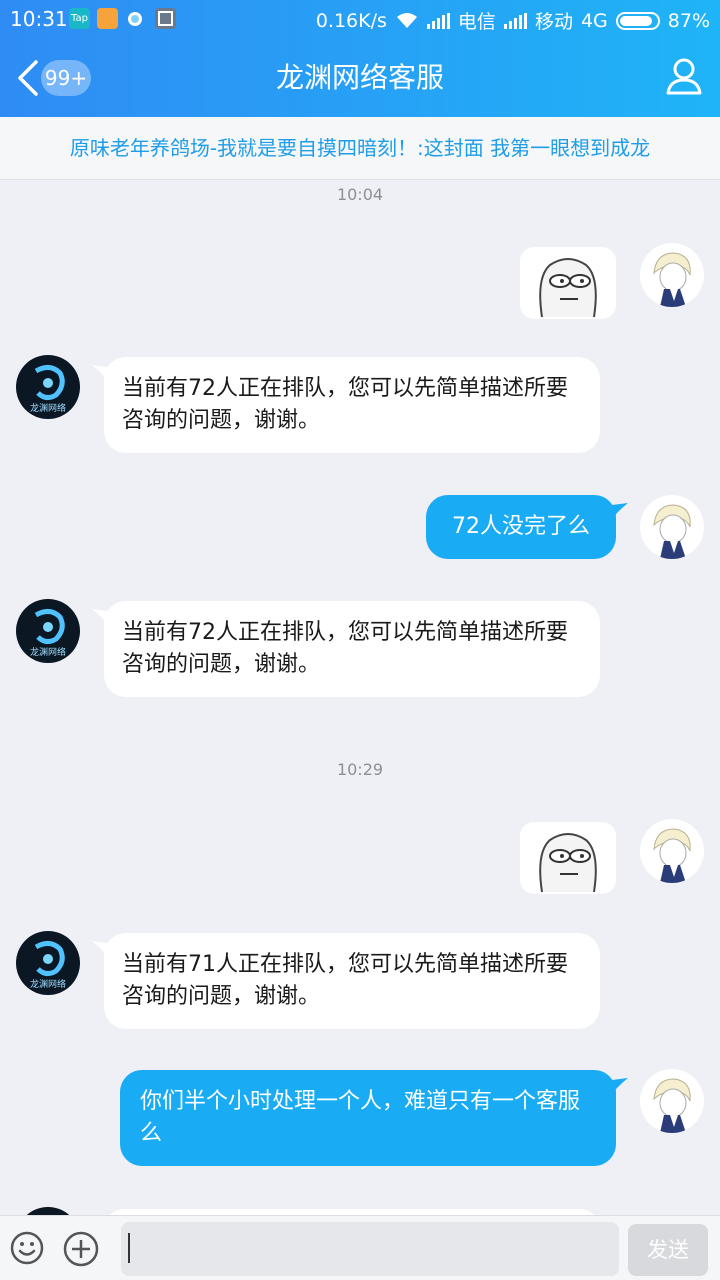 This screenshot has width=720, height=1280. Describe the element at coordinates (637, 20) in the screenshot. I see `battery-icon` at that location.